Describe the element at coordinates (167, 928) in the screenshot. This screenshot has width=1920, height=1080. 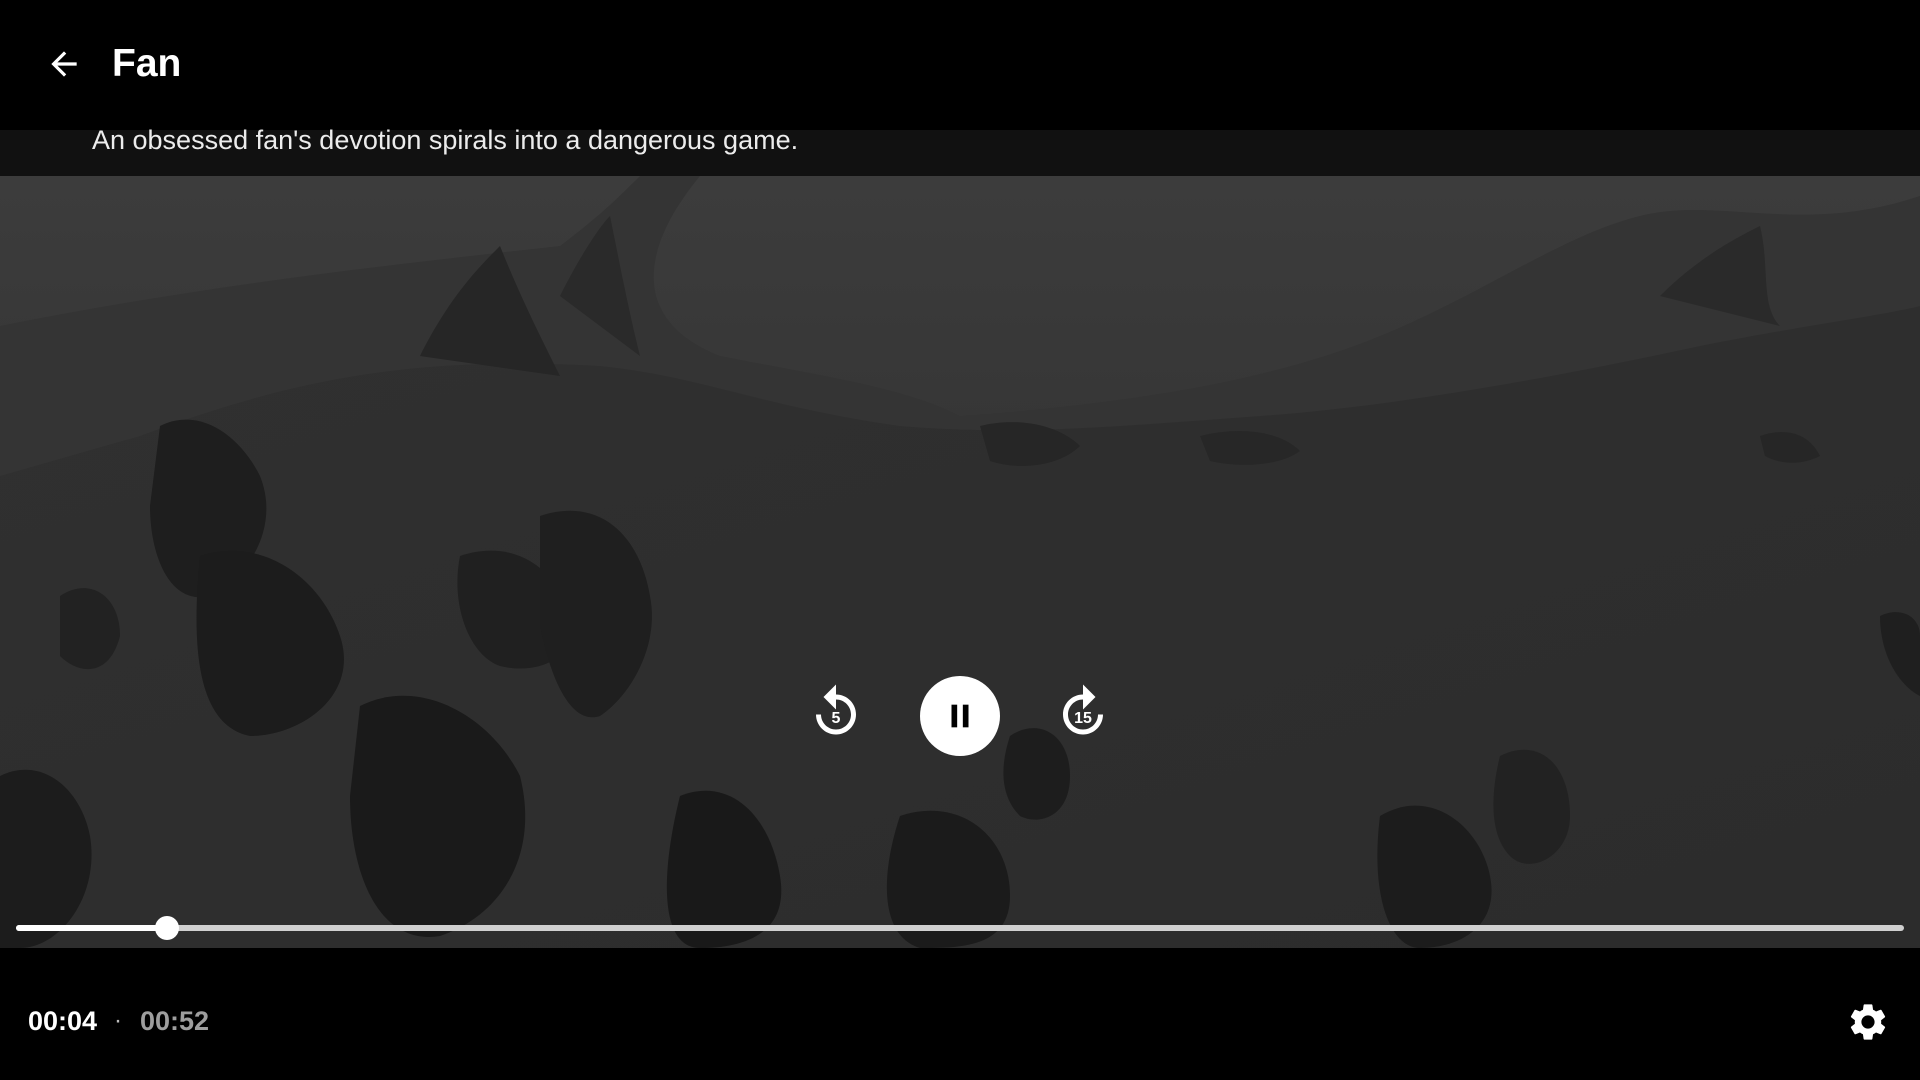
I see `seek-thumb` at that location.